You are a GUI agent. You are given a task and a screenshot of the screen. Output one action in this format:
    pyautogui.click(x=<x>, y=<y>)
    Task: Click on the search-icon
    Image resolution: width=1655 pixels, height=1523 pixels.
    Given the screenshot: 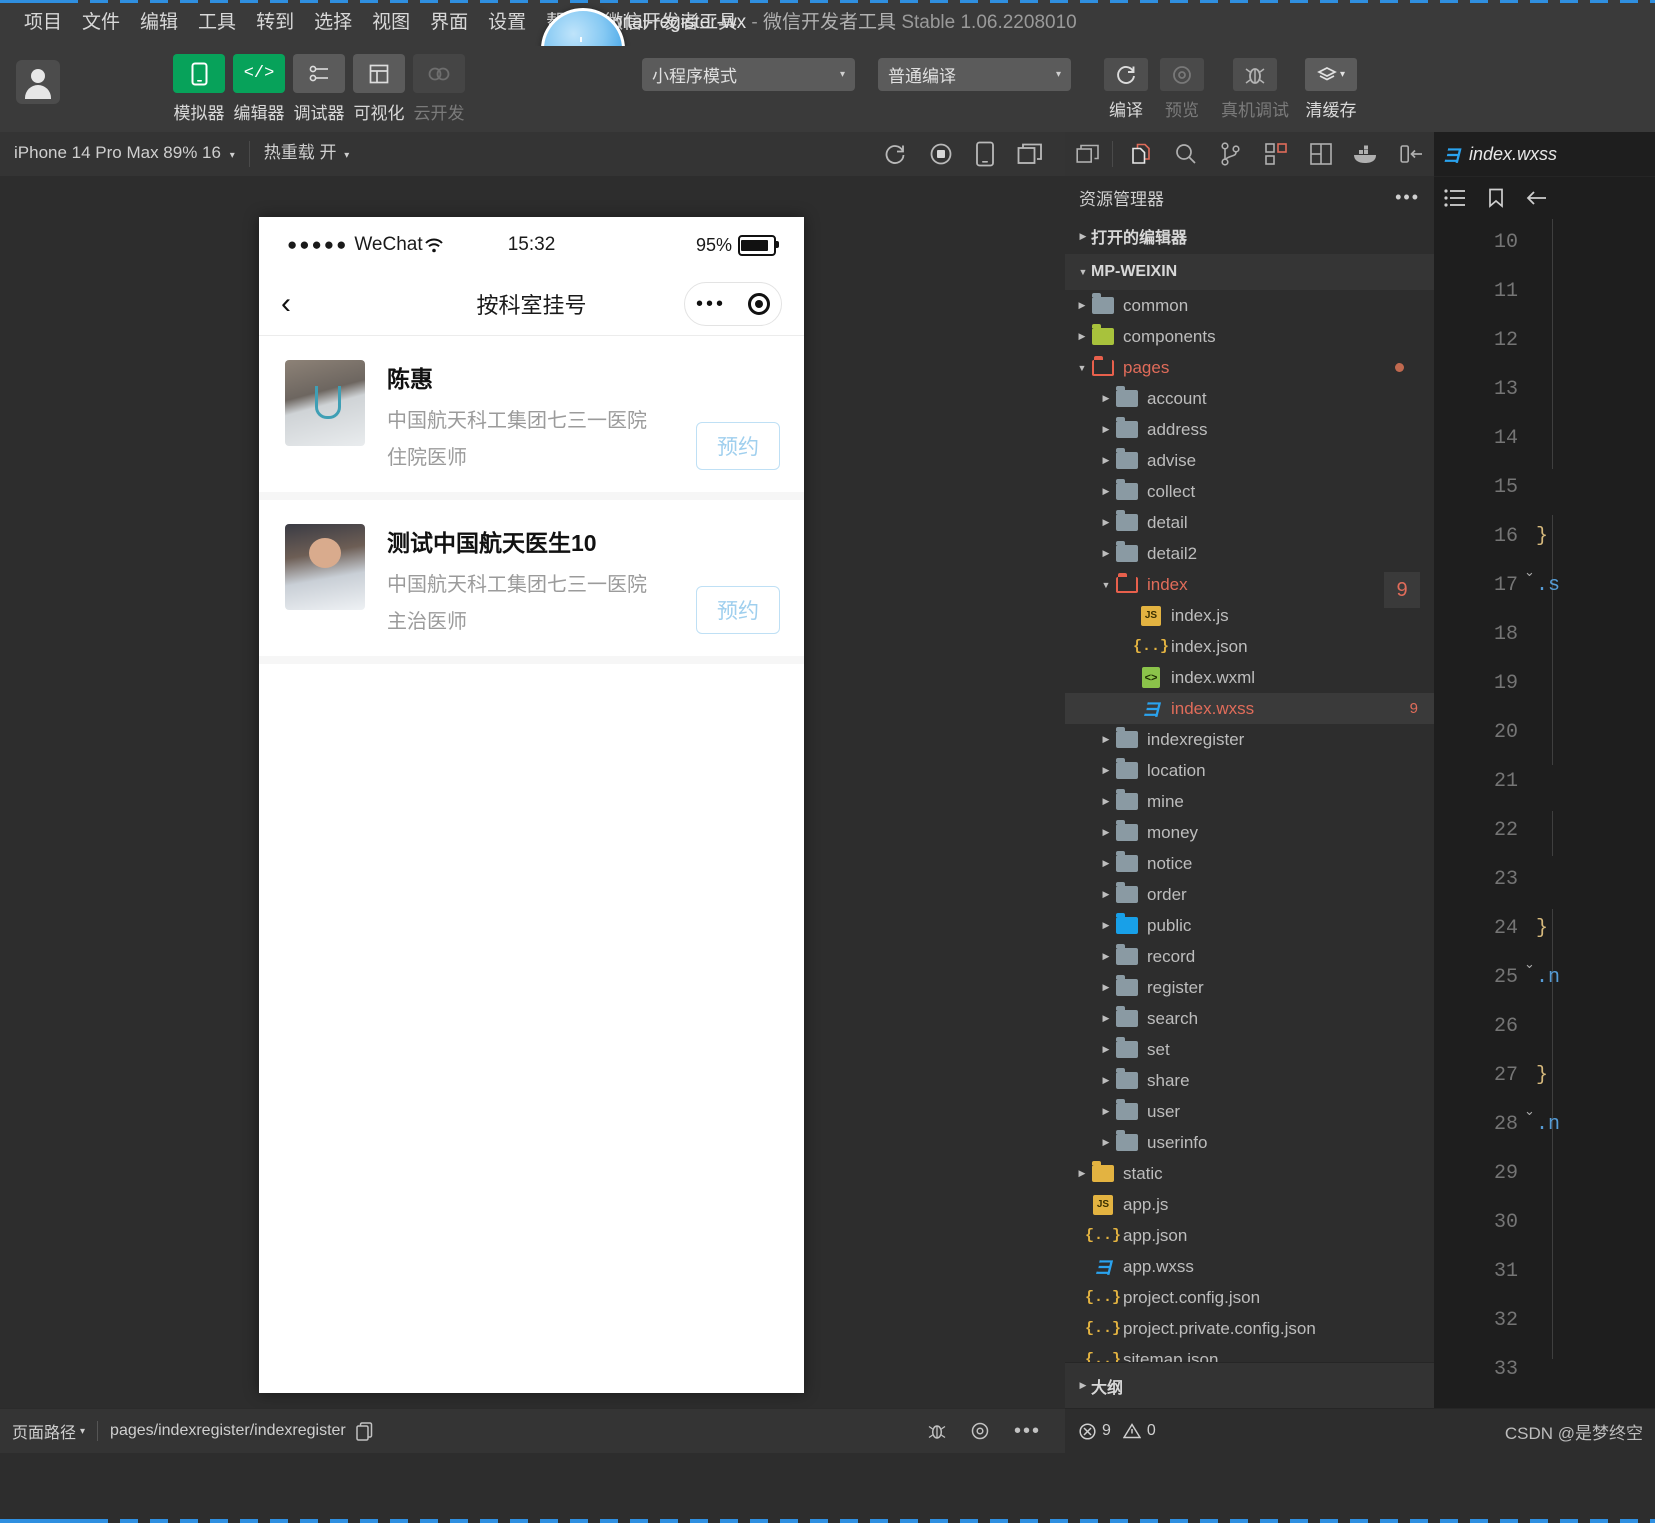 What is the action you would take?
    pyautogui.click(x=1186, y=154)
    